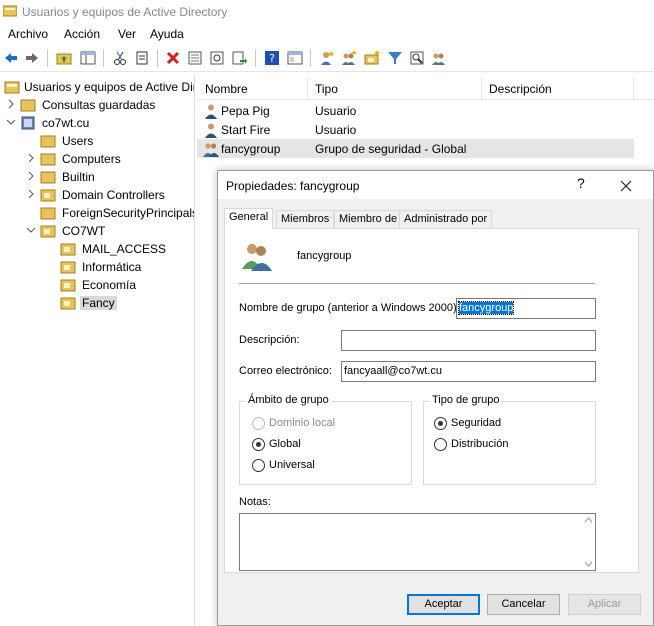  Describe the element at coordinates (11, 58) in the screenshot. I see `back-arrow-icon` at that location.